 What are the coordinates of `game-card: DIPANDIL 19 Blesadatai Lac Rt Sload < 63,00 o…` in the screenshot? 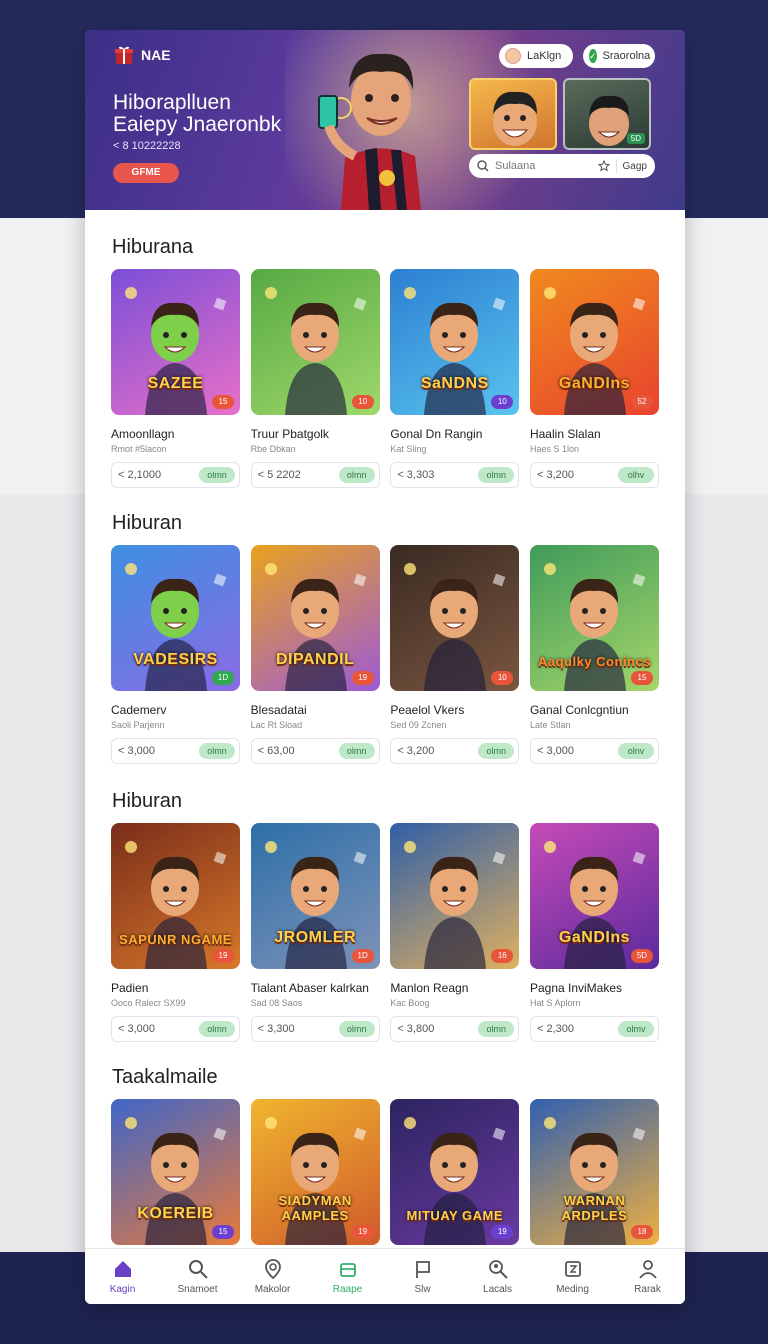 It's located at (315, 654).